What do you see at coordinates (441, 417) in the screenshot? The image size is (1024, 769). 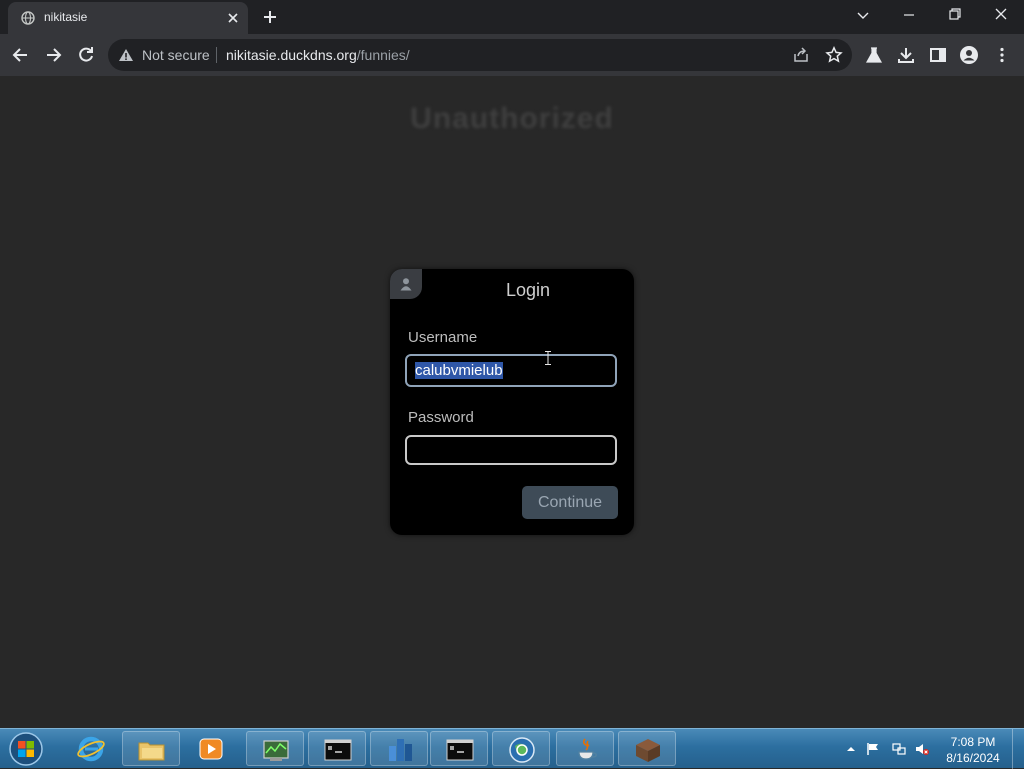 I see `password-label: Password` at bounding box center [441, 417].